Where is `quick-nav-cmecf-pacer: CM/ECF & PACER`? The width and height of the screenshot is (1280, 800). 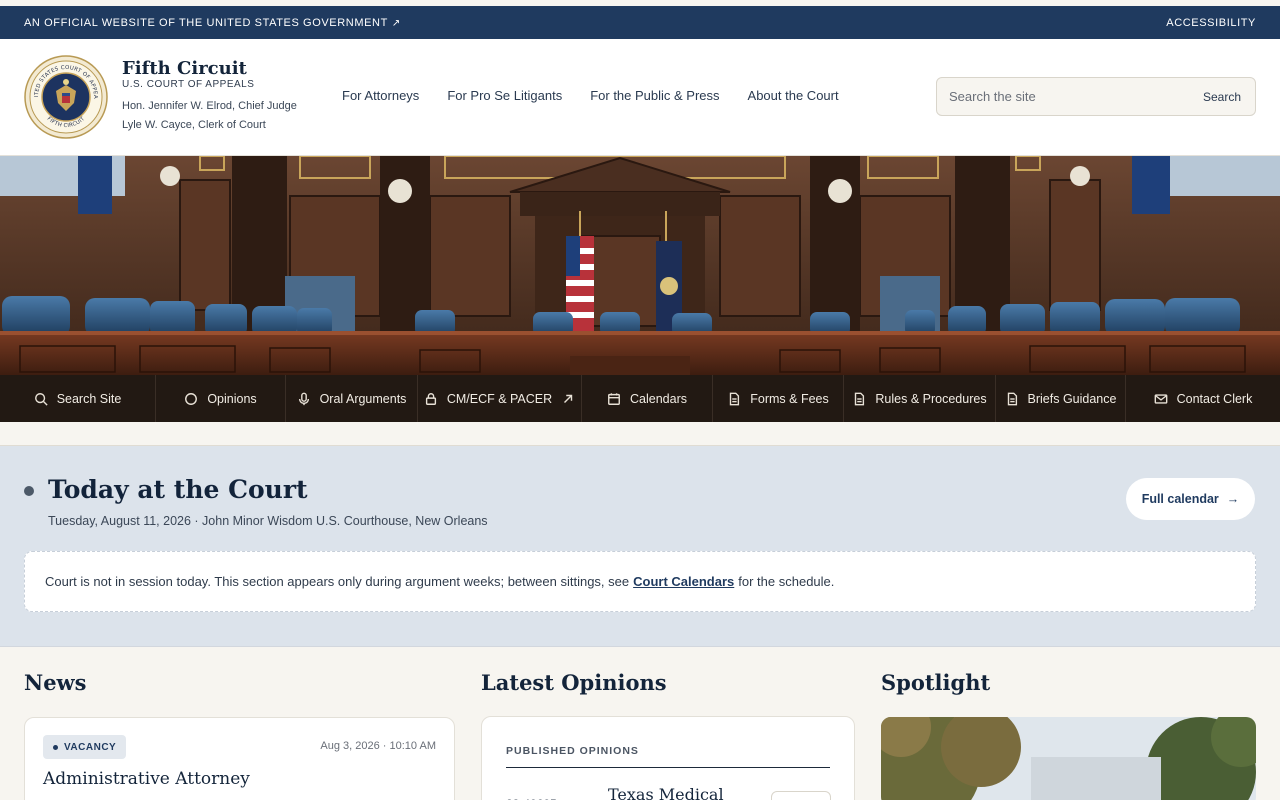
quick-nav-cmecf-pacer: CM/ECF & PACER is located at coordinates (500, 398).